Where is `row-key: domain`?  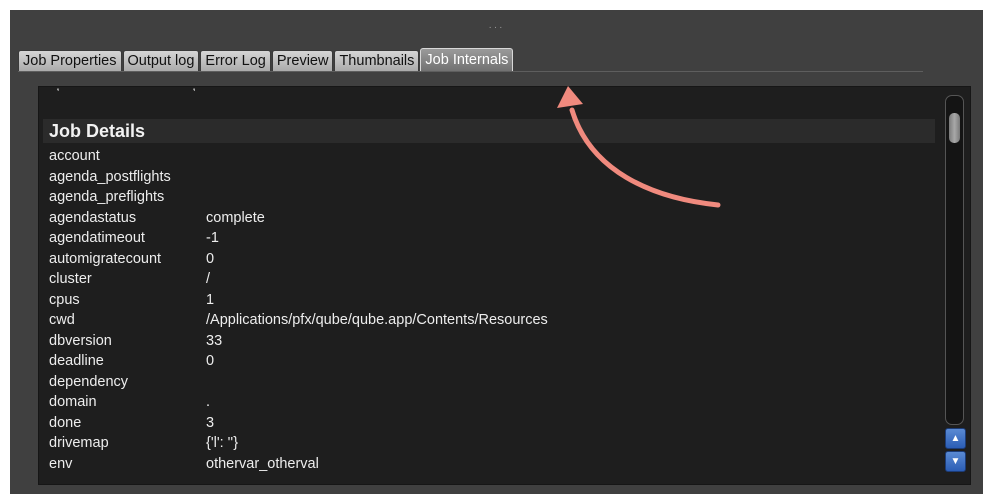
row-key: domain is located at coordinates (73, 402).